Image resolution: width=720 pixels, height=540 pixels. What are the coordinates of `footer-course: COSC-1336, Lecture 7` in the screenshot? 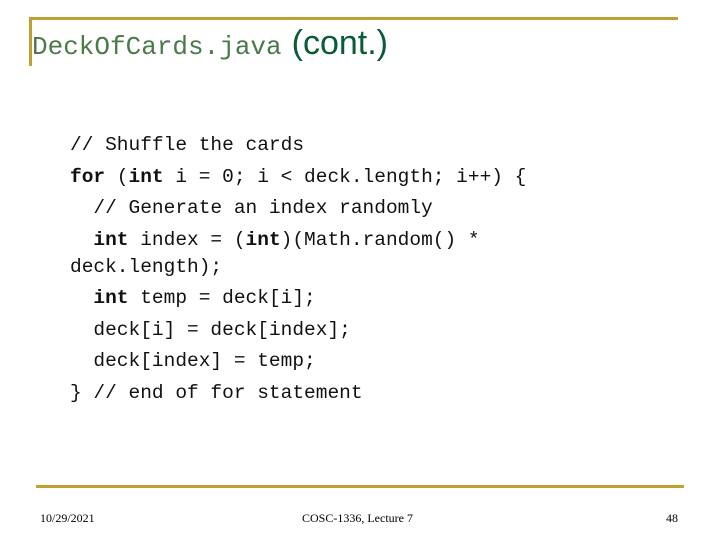 It's located at (357, 518).